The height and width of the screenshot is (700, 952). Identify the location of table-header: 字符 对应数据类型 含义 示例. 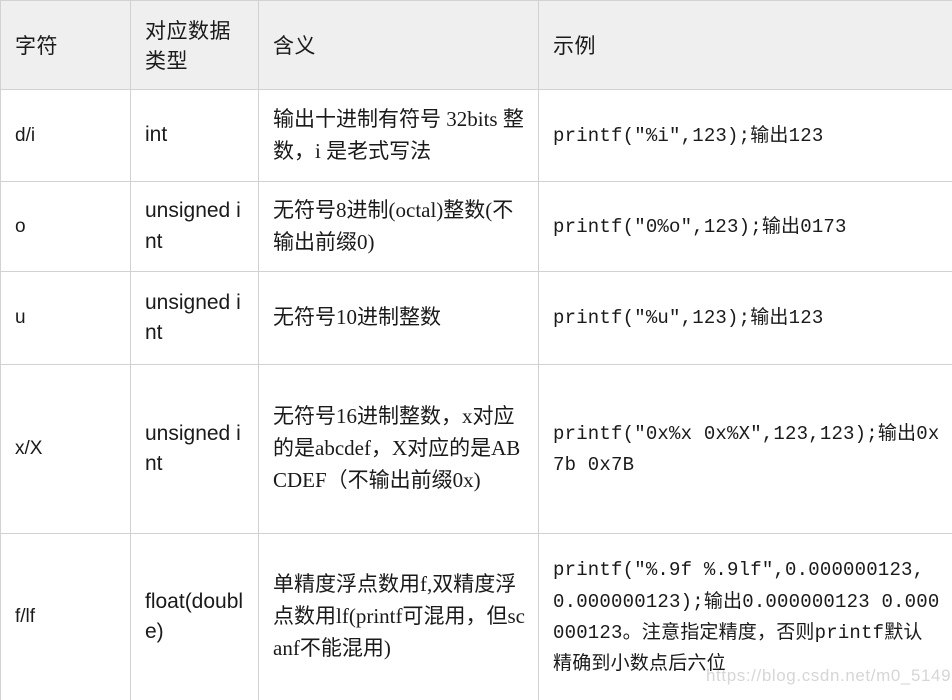
(476, 45).